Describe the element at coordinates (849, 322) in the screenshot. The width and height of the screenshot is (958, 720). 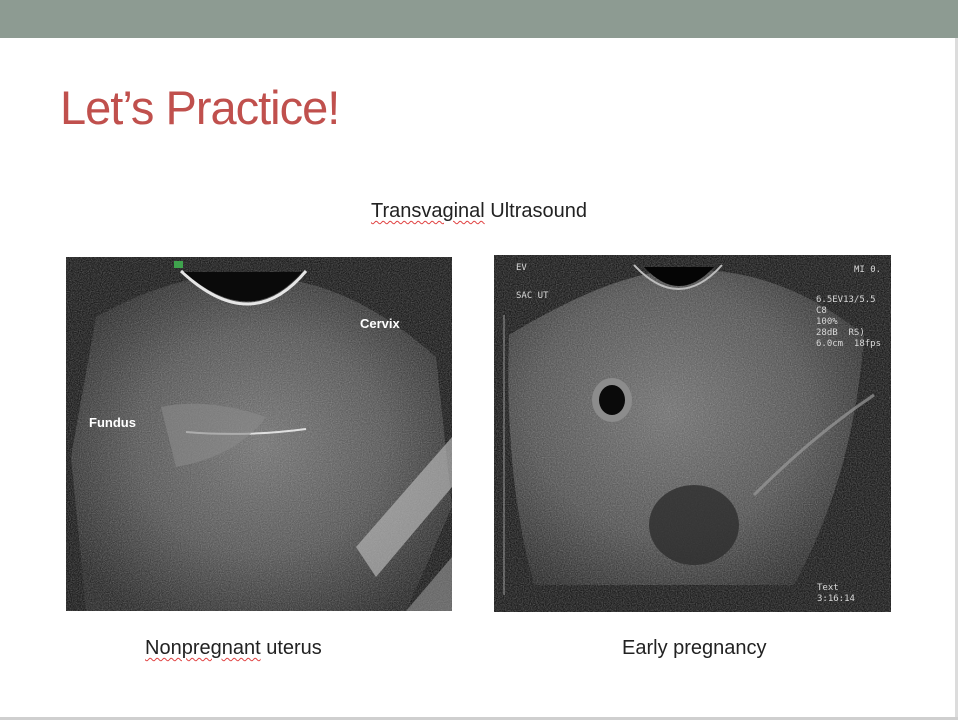
I see `overlay-params: 6.5EV13/5.5 C8 100% 28dB RS) 6.0cm 18fps` at that location.